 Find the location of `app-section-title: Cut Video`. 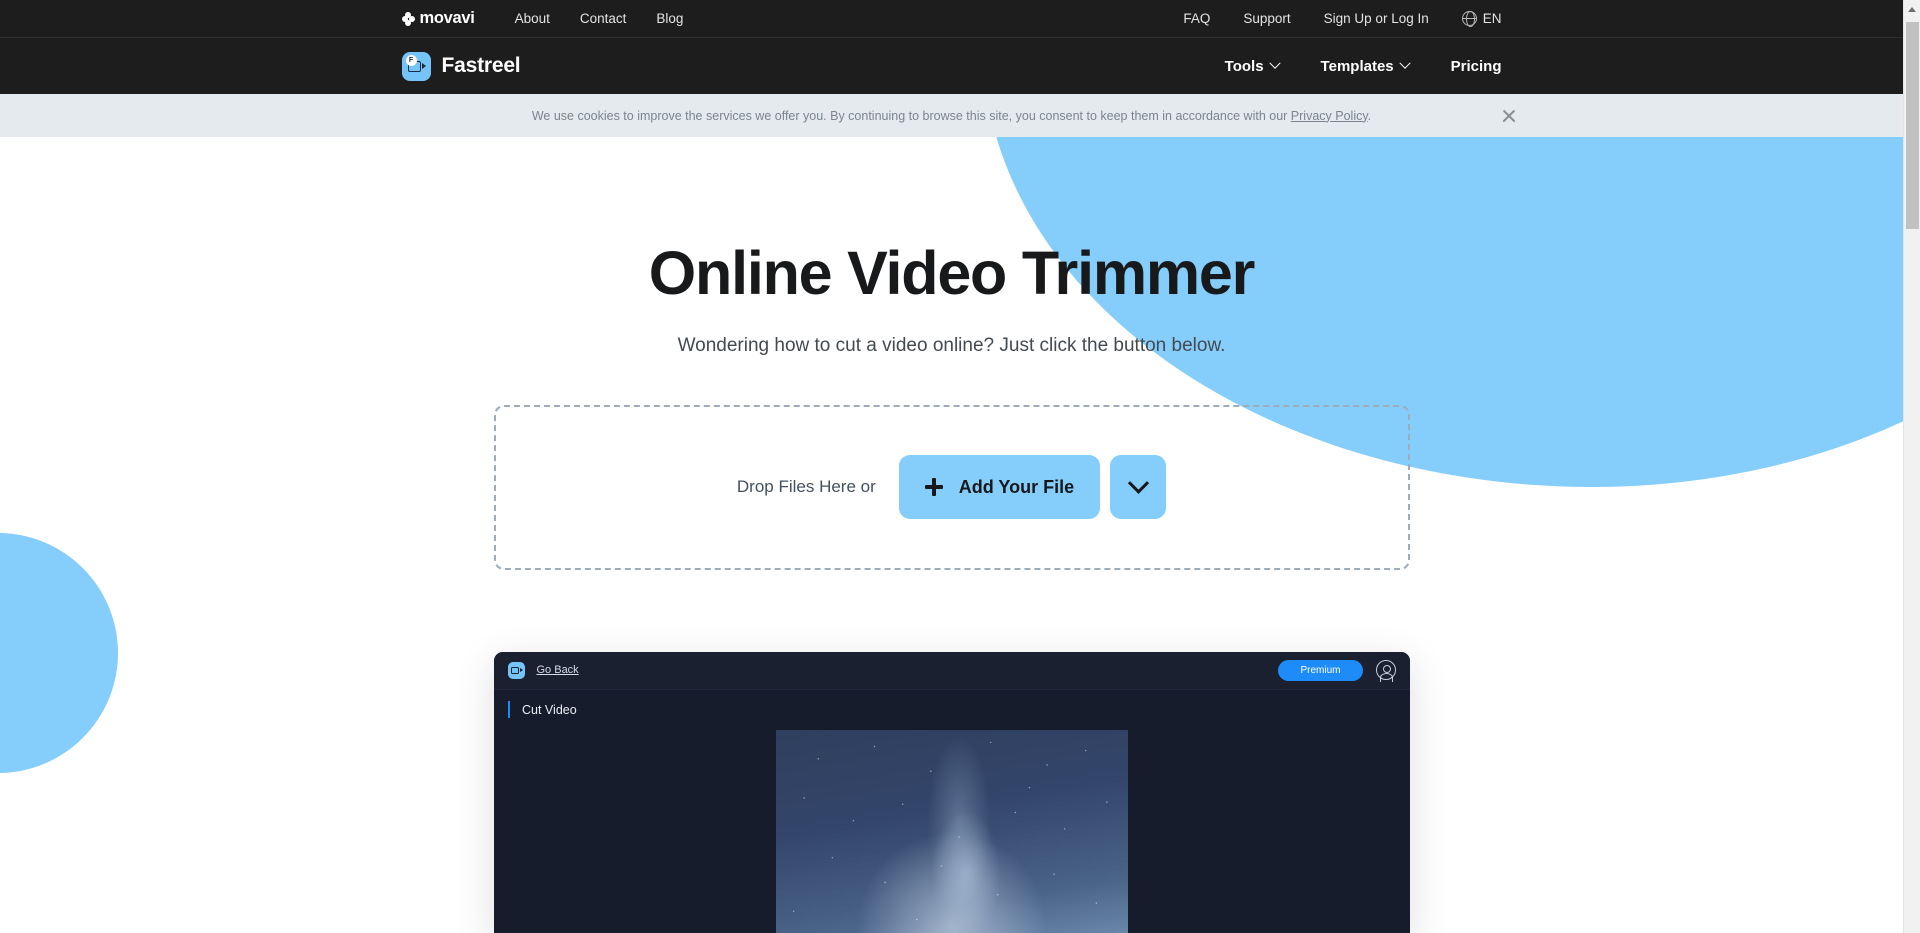

app-section-title: Cut Video is located at coordinates (549, 709).